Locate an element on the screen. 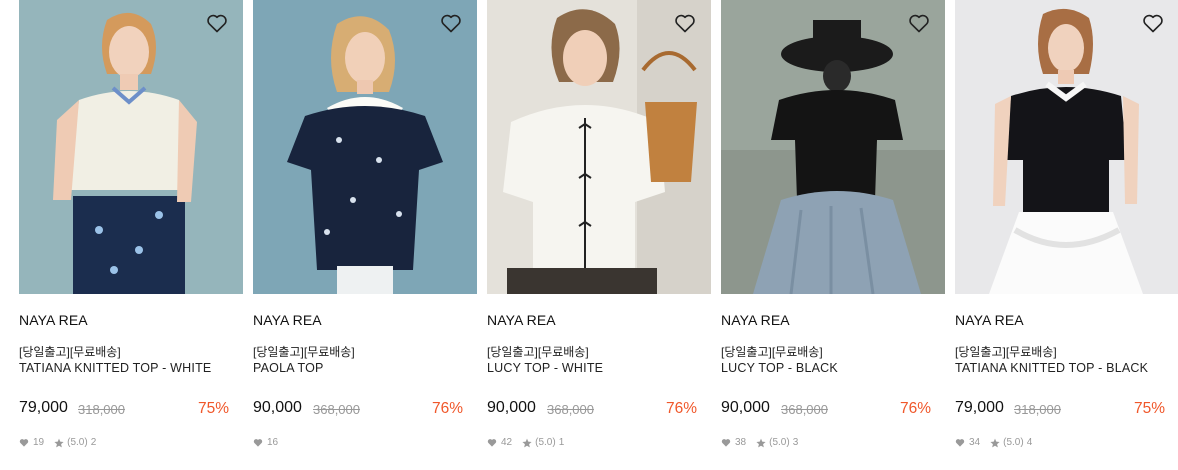 The height and width of the screenshot is (470, 1178). product-stats: 16 is located at coordinates (265, 442).